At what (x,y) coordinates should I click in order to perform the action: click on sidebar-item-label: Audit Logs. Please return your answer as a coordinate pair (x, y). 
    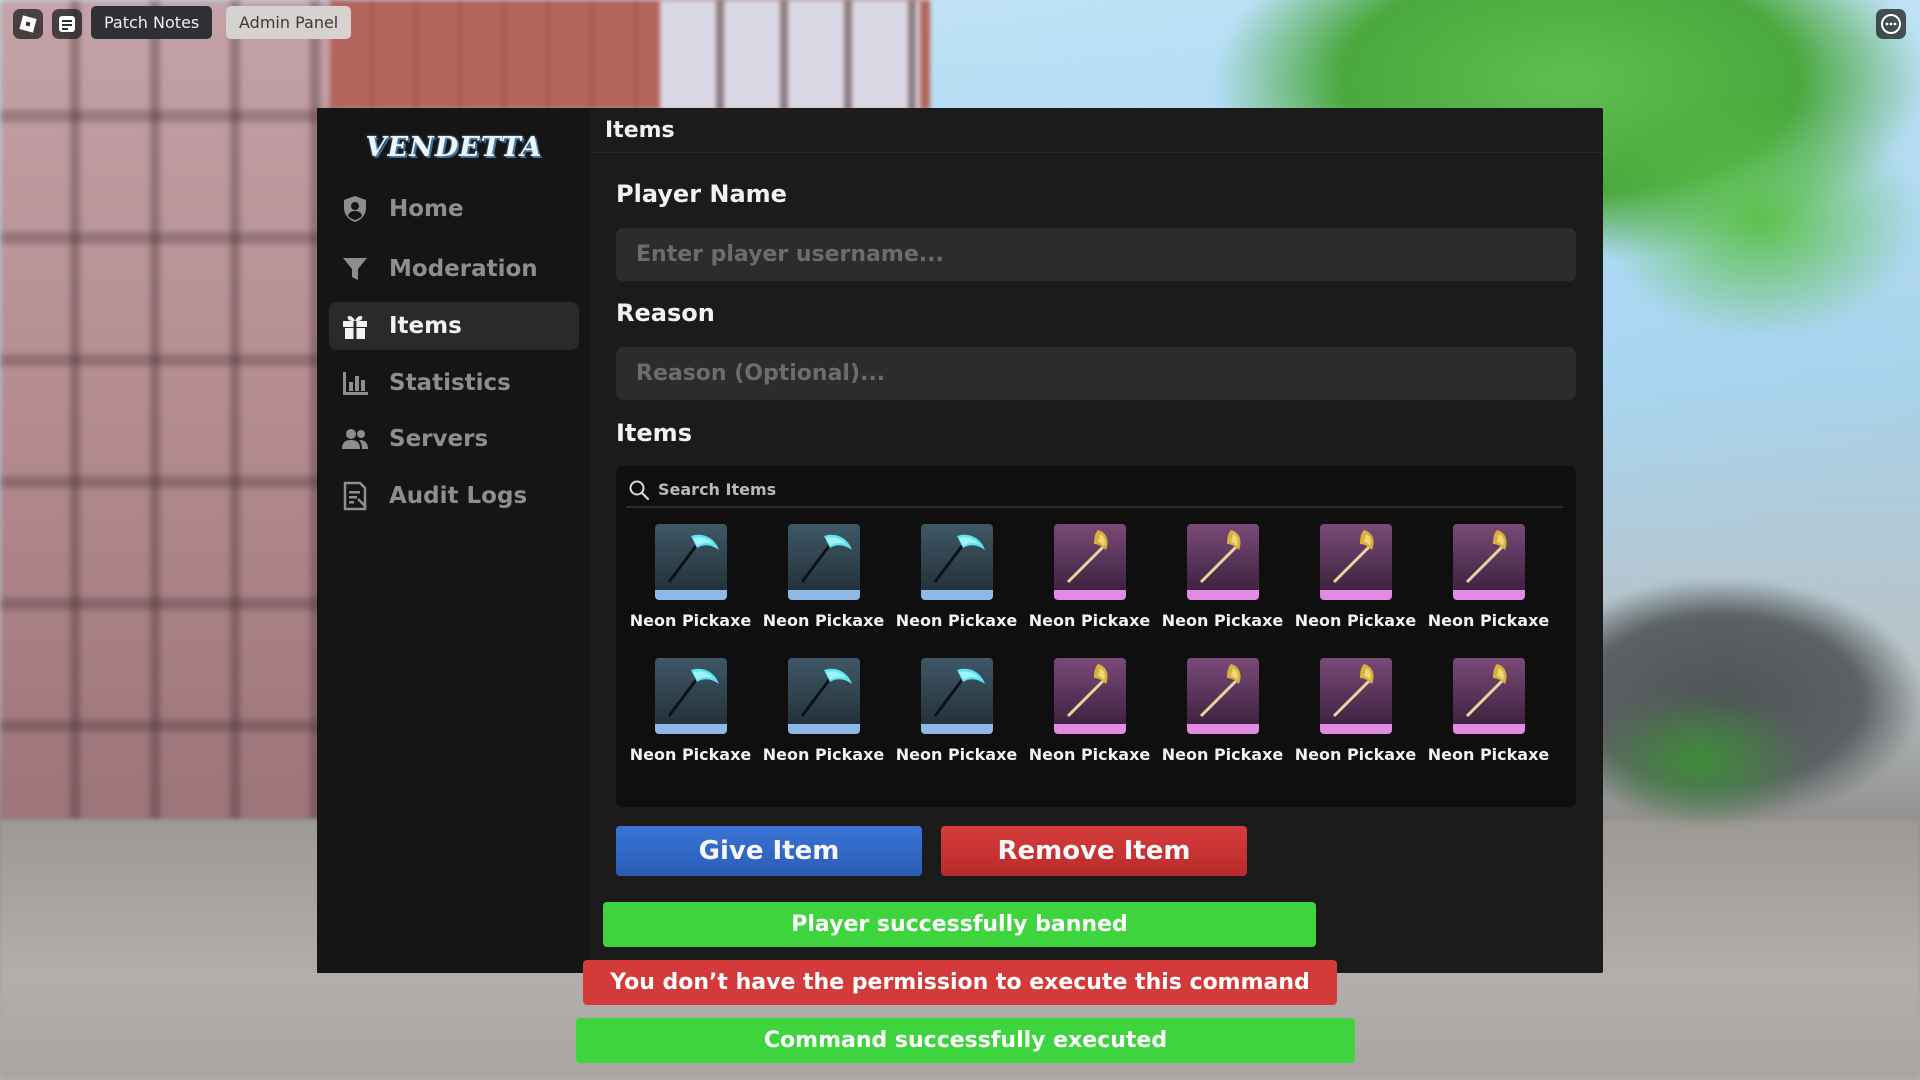
    Looking at the image, I should click on (458, 496).